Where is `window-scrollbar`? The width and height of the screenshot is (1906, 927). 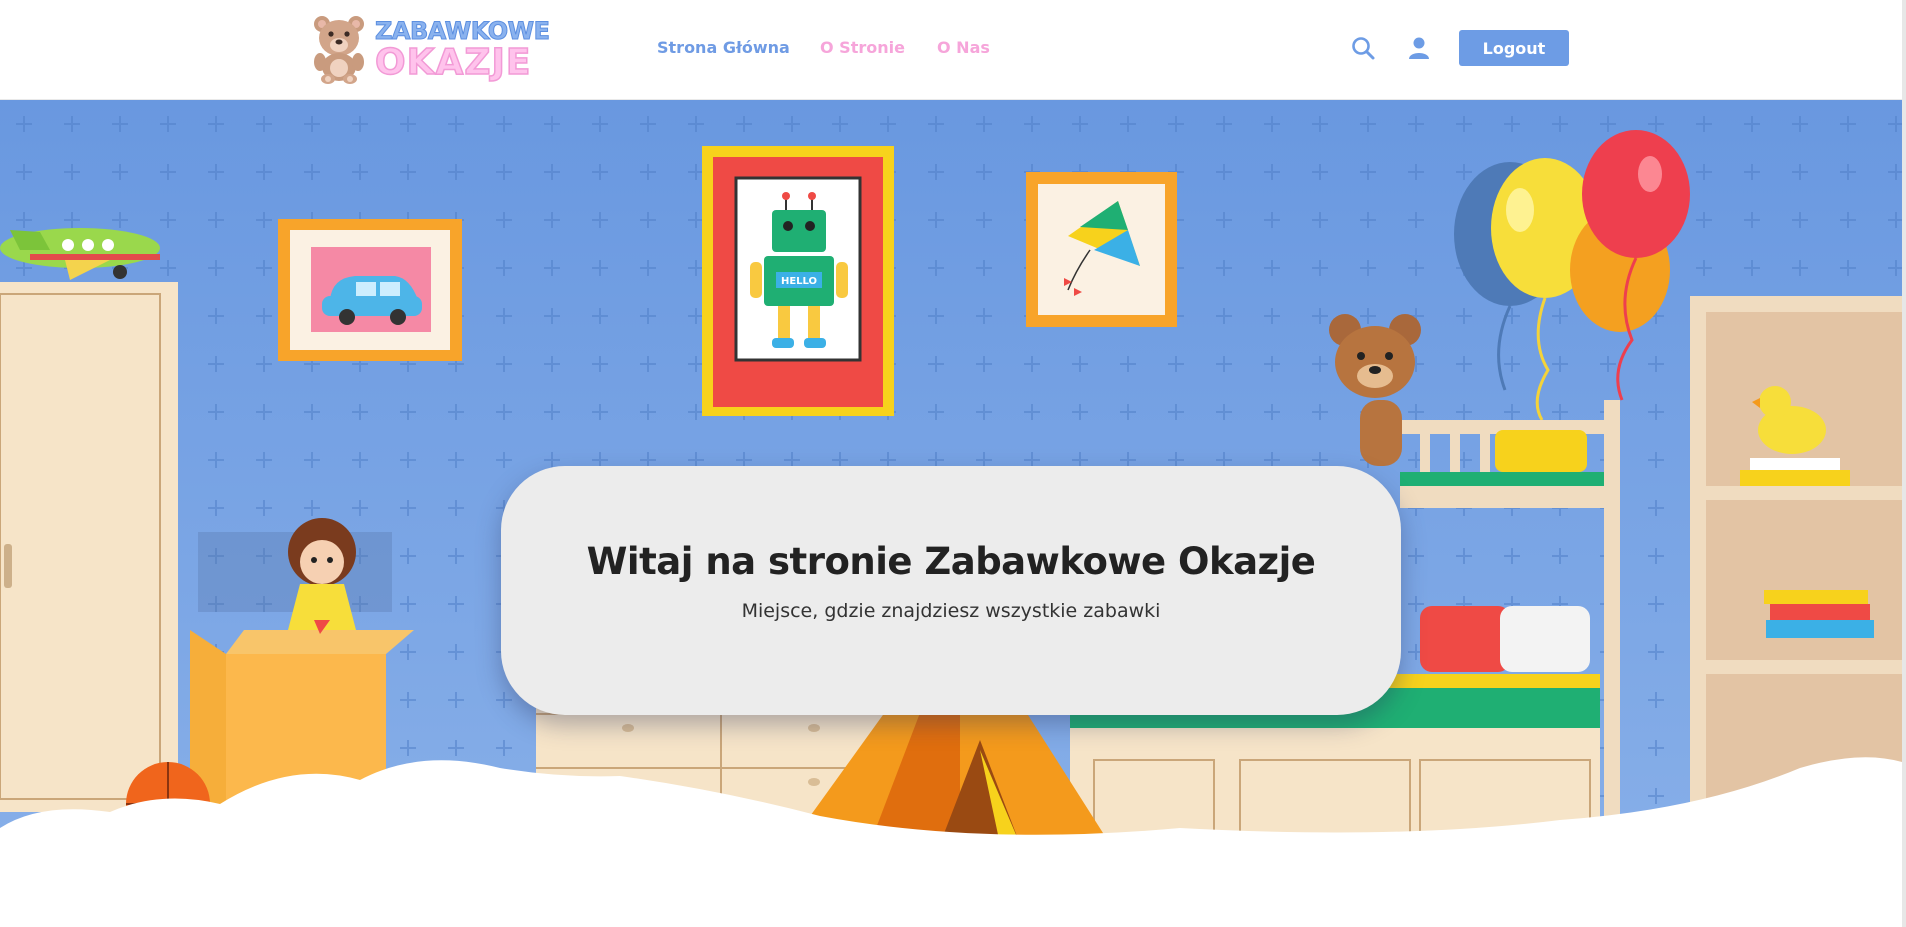
window-scrollbar is located at coordinates (1904, 463).